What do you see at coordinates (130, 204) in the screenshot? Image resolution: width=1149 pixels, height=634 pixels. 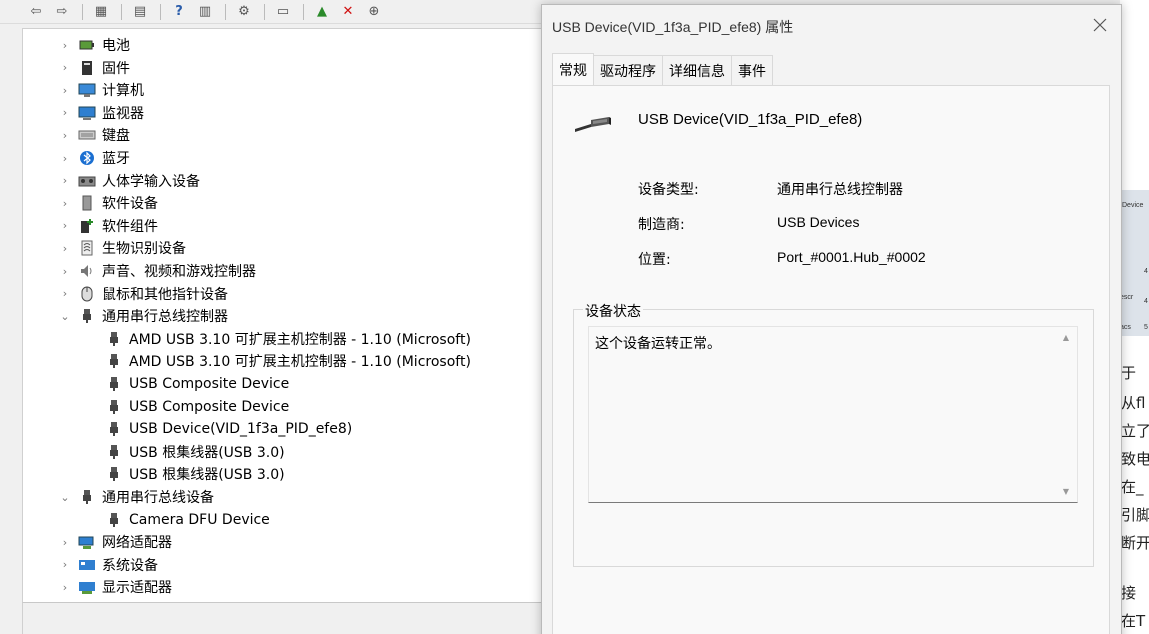 I see `tree-item-label: 软件设备` at bounding box center [130, 204].